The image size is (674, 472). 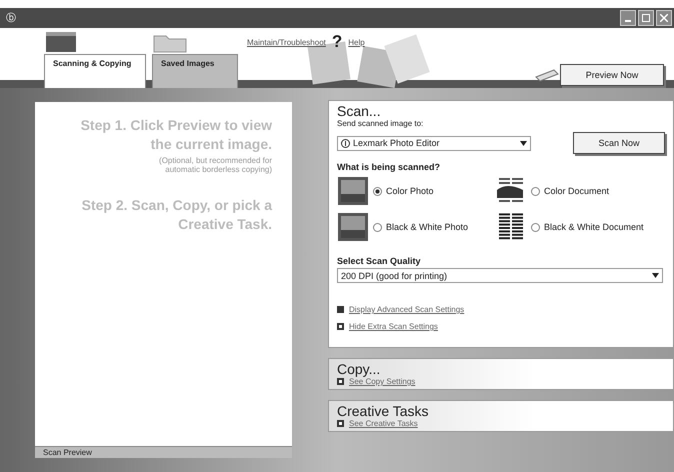 What do you see at coordinates (628, 18) in the screenshot?
I see `minimize-button` at bounding box center [628, 18].